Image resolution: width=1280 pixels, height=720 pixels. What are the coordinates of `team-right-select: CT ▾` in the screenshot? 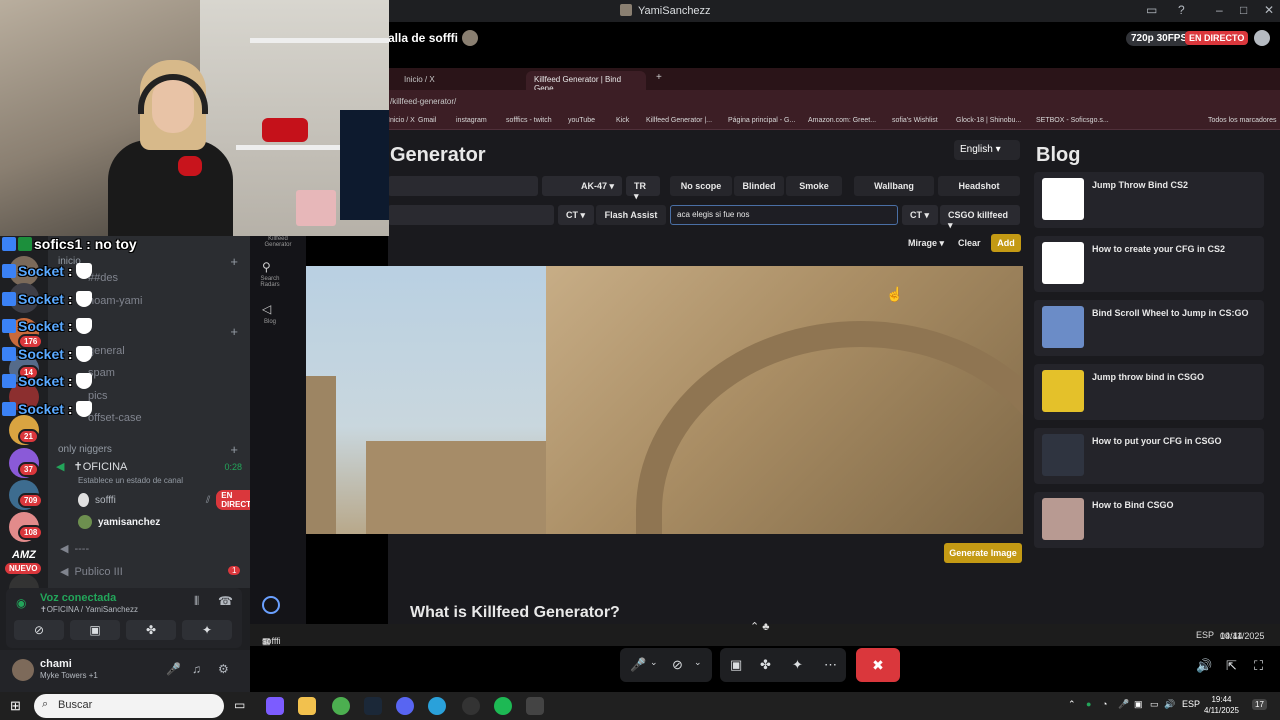 It's located at (920, 215).